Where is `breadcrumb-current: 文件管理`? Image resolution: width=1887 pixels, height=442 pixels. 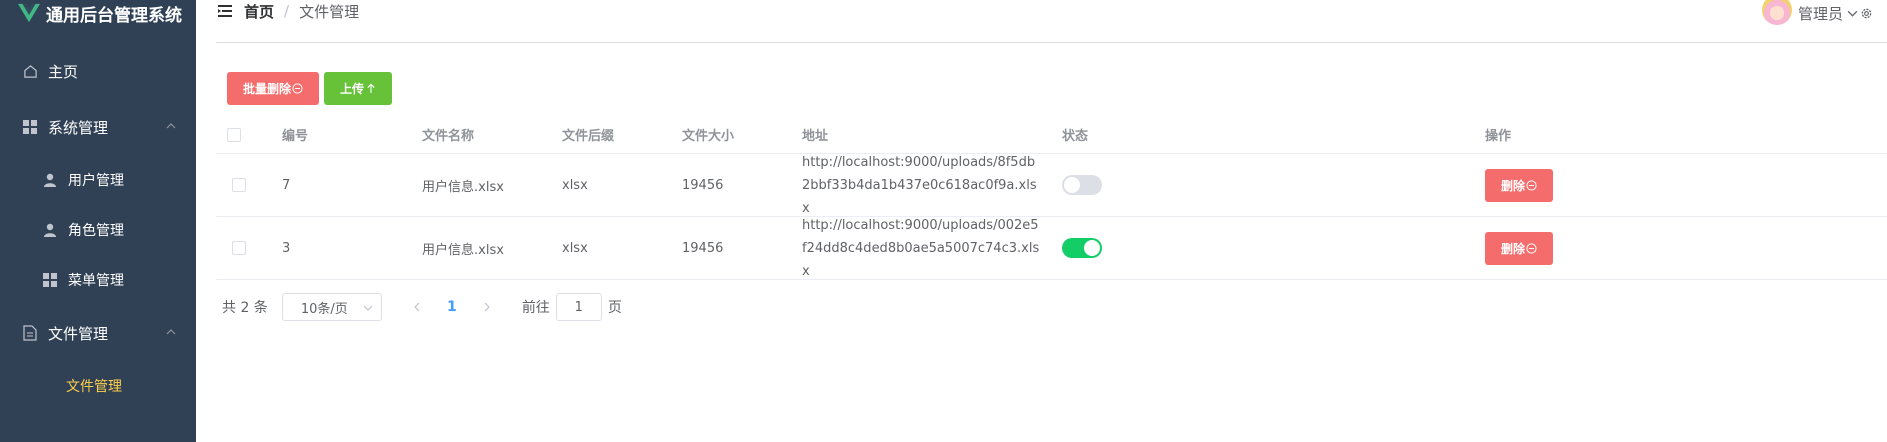
breadcrumb-current: 文件管理 is located at coordinates (329, 11).